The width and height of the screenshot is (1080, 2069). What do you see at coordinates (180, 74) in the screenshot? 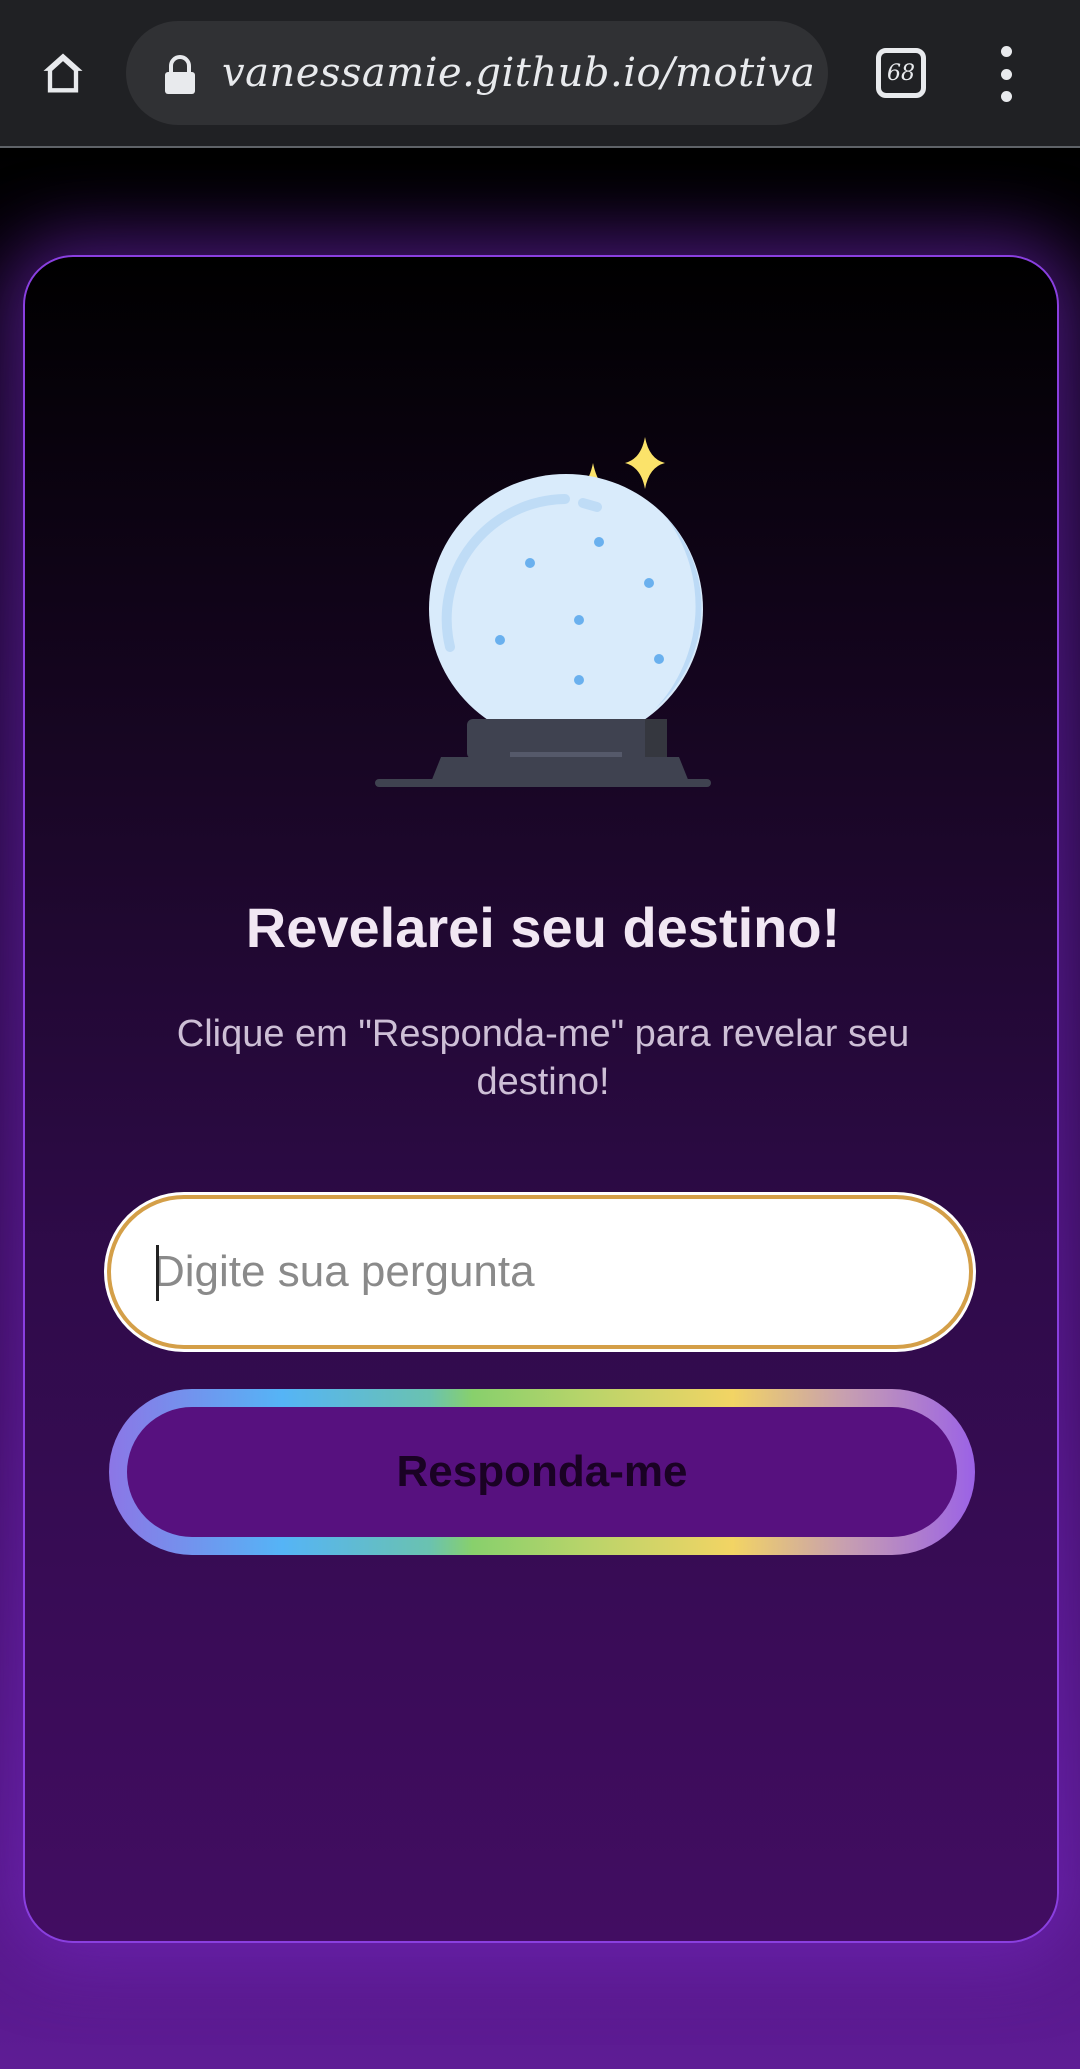
I see `lock-icon` at bounding box center [180, 74].